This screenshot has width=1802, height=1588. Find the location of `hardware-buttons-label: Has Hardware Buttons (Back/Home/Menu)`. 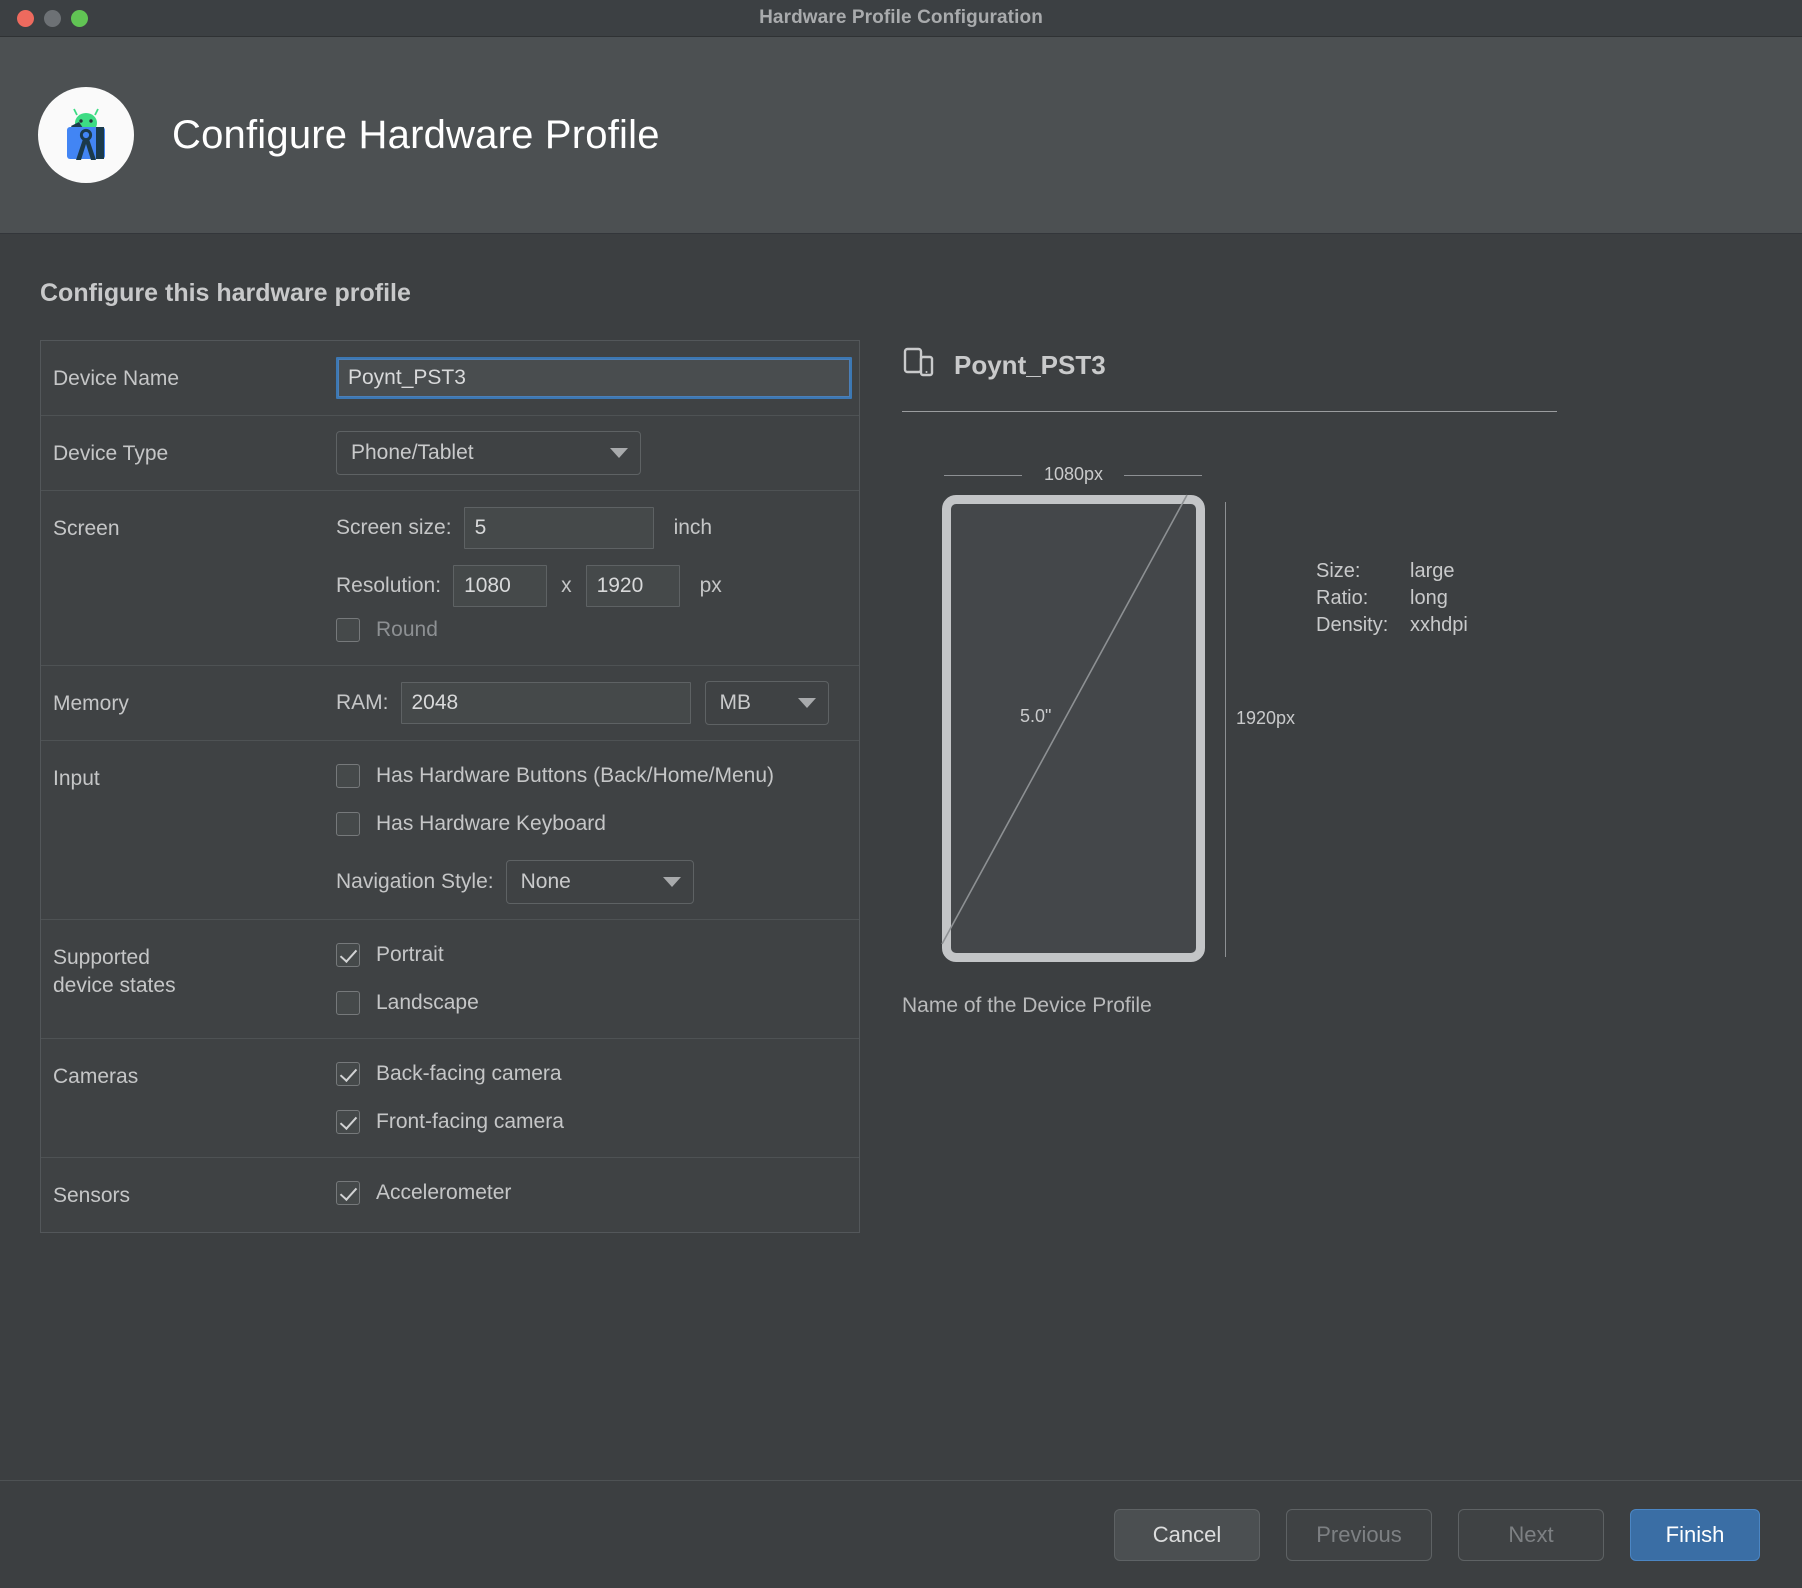

hardware-buttons-label: Has Hardware Buttons (Back/Home/Menu) is located at coordinates (575, 775).